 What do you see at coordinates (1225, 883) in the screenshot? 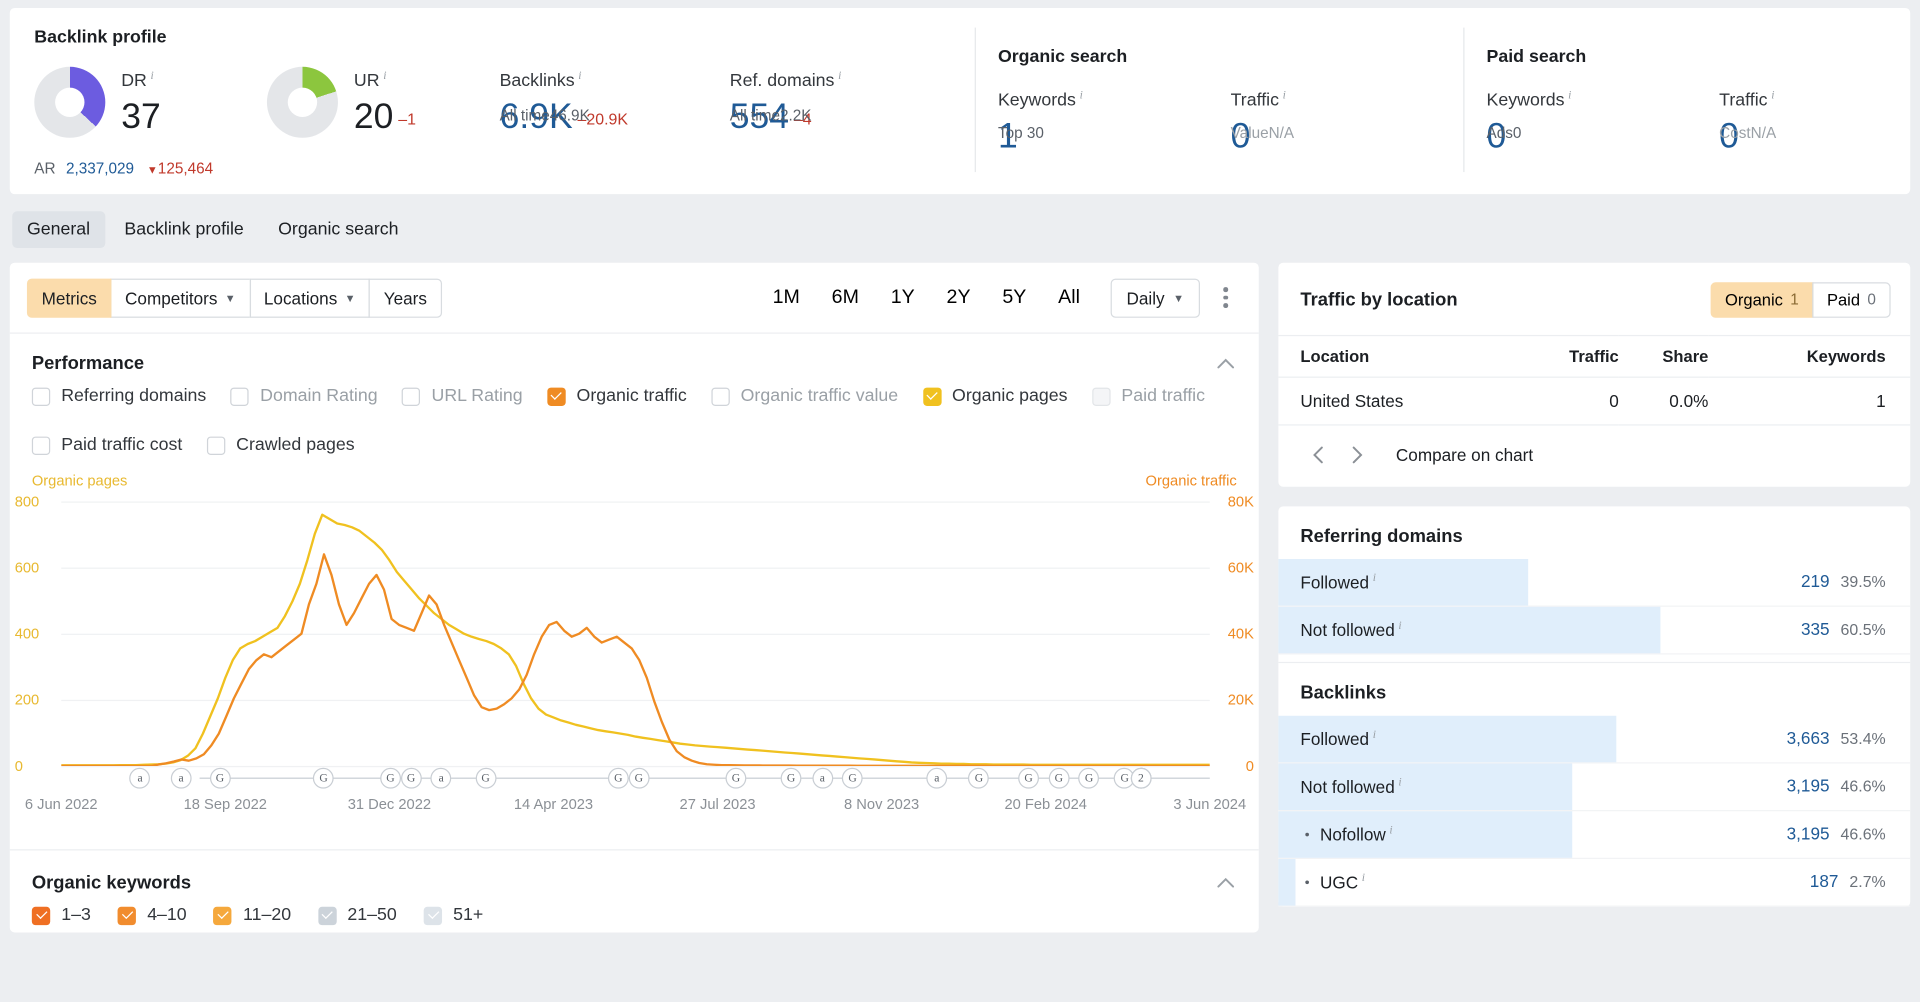
I see `collapse-organic-keywords-button` at bounding box center [1225, 883].